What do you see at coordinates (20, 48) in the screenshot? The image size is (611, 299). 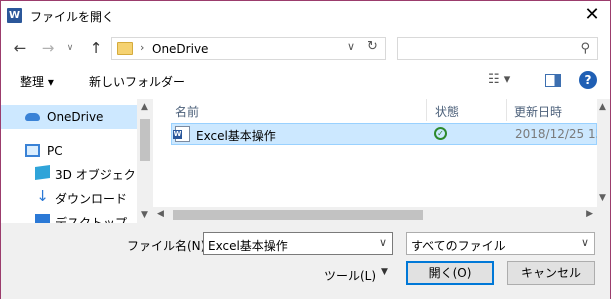 I see `back-button: ←` at bounding box center [20, 48].